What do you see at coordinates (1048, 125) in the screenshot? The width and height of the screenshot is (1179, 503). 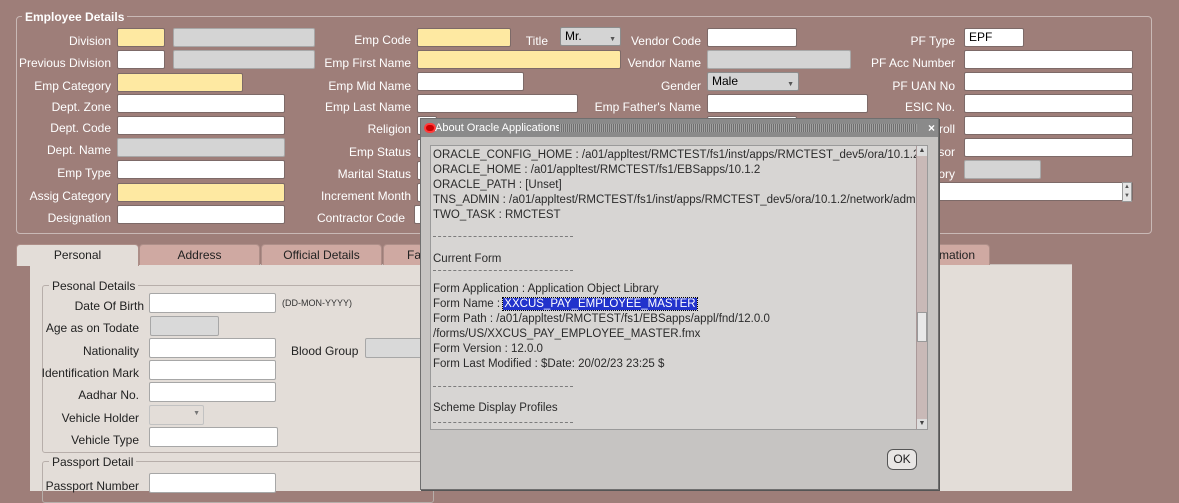 I see `payroll-field` at bounding box center [1048, 125].